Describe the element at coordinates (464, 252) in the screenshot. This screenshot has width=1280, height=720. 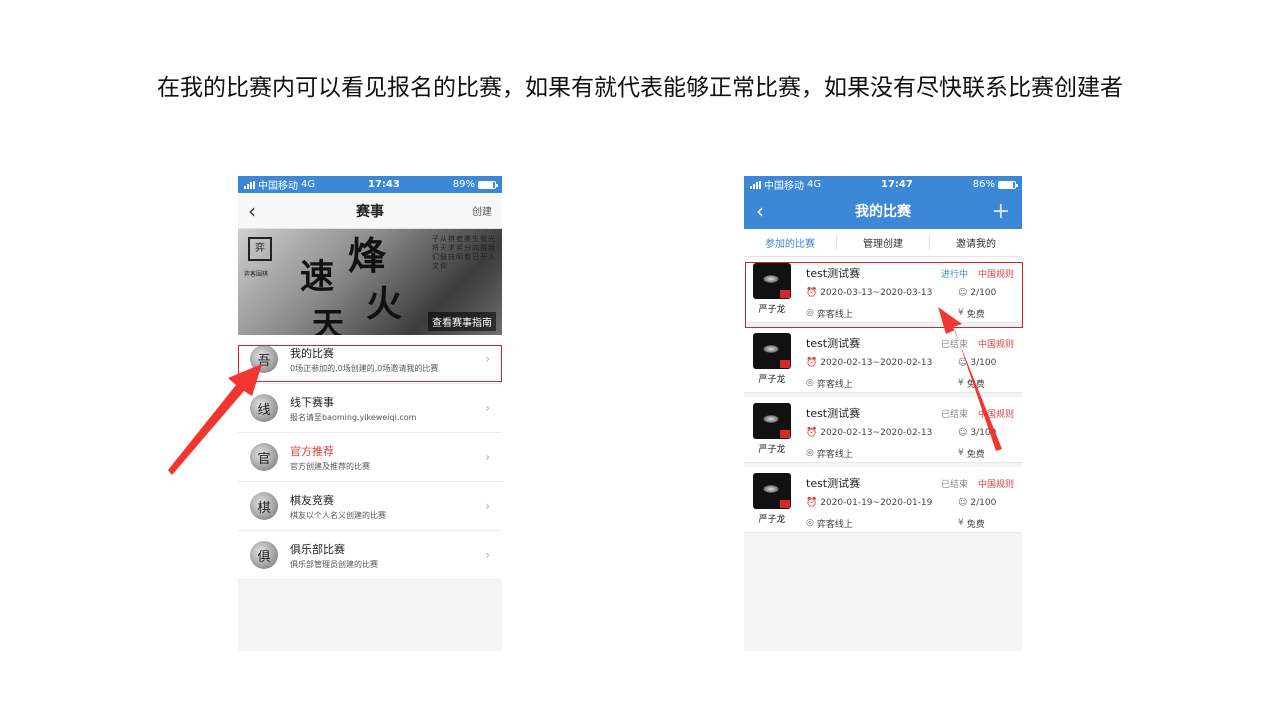
I see `calligraphy-text-icon: 子从棋者美生循光将天求奖分向赛我们鼓扶明看已开入文你` at that location.